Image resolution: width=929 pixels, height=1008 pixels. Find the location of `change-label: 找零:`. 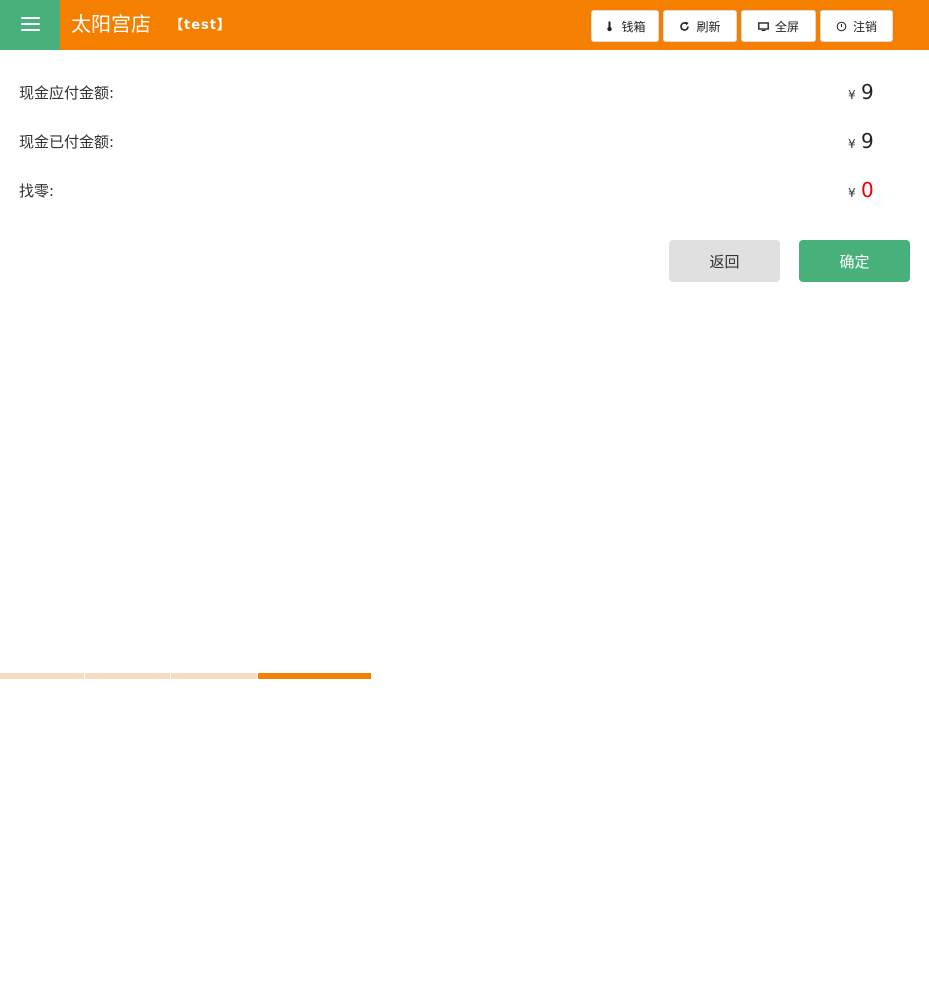

change-label: 找零: is located at coordinates (37, 191).